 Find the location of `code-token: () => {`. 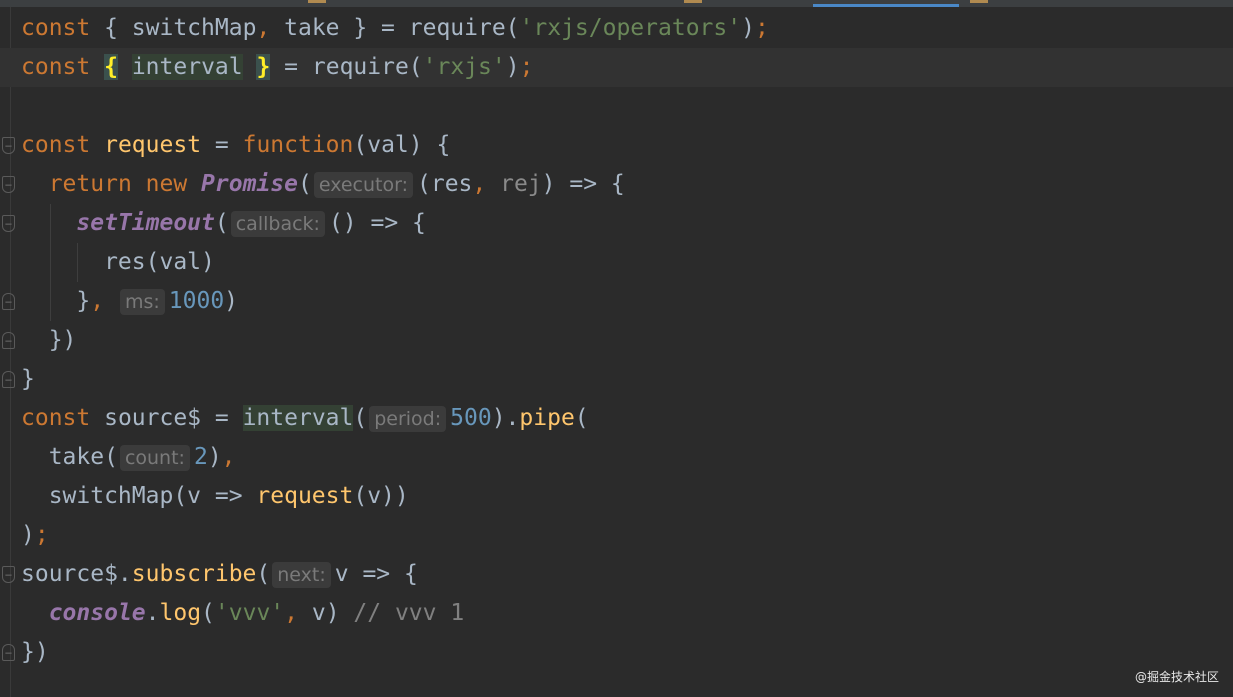

code-token: () => { is located at coordinates (377, 223).